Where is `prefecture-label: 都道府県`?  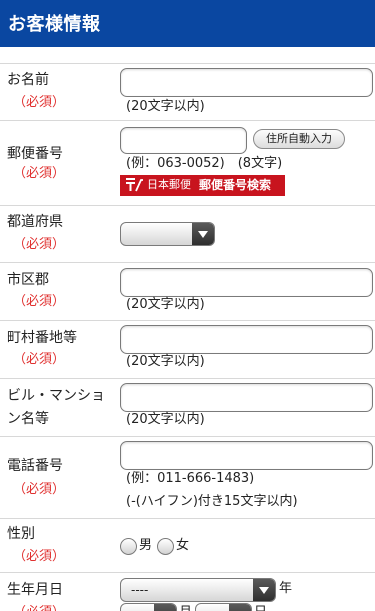
prefecture-label: 都道府県 is located at coordinates (35, 222).